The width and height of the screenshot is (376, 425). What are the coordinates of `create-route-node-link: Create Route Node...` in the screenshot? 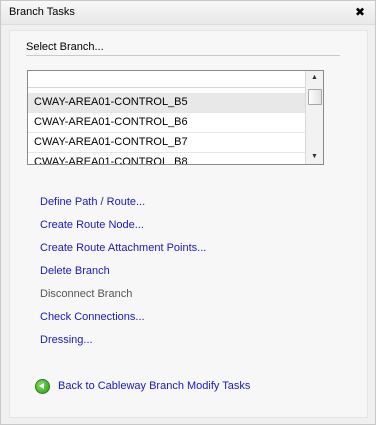 It's located at (123, 228).